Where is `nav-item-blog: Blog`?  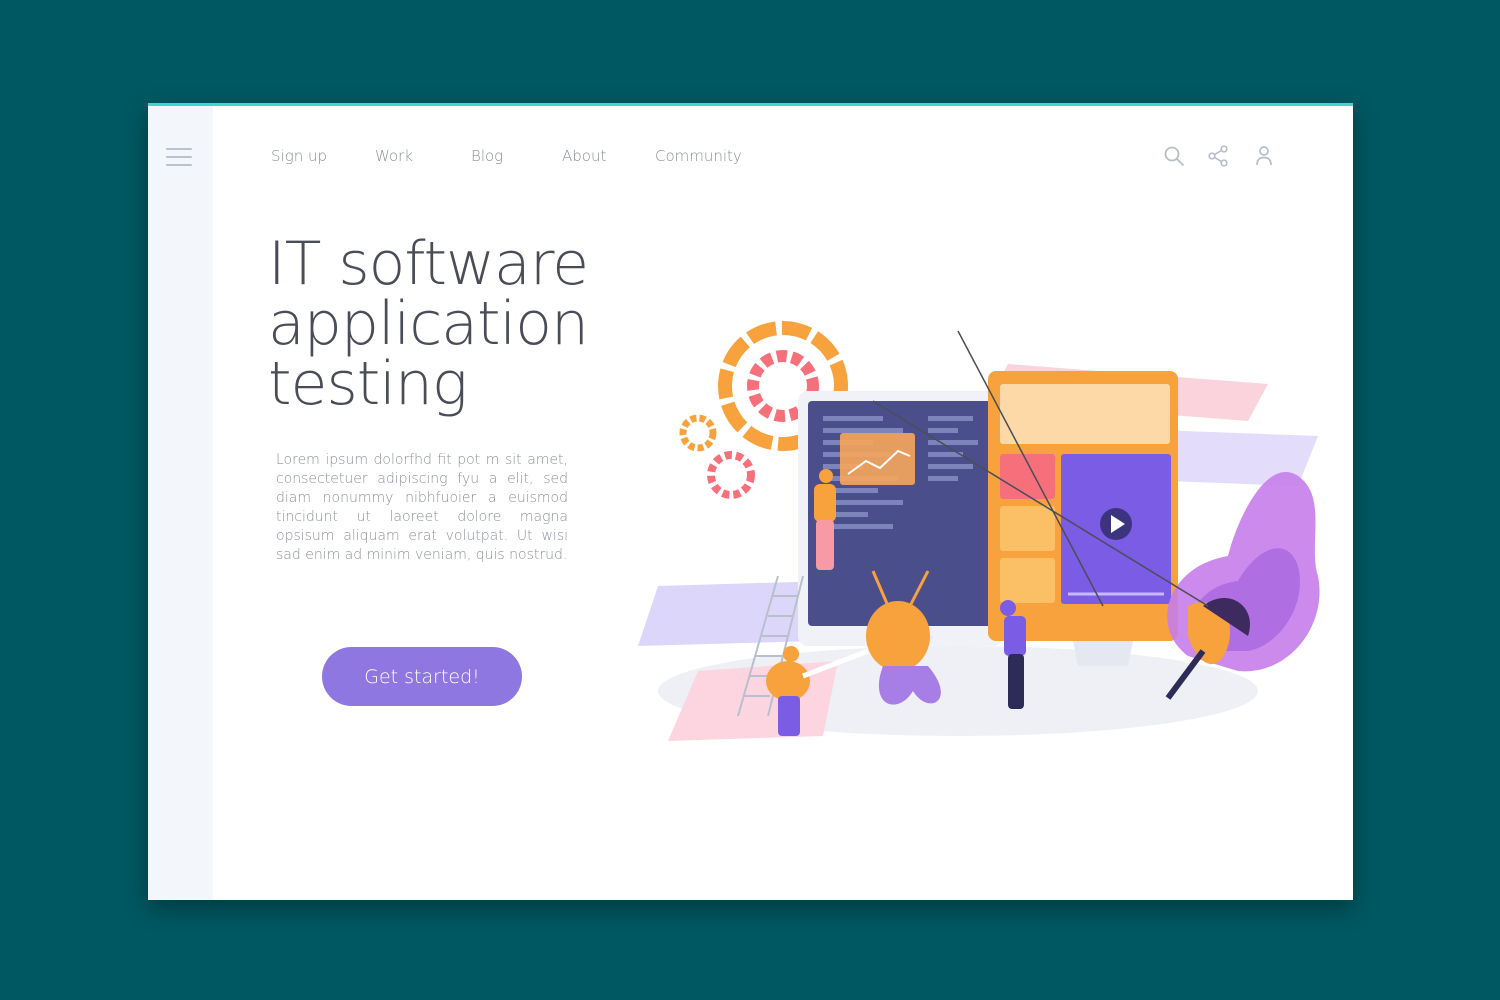 nav-item-blog: Blog is located at coordinates (487, 156).